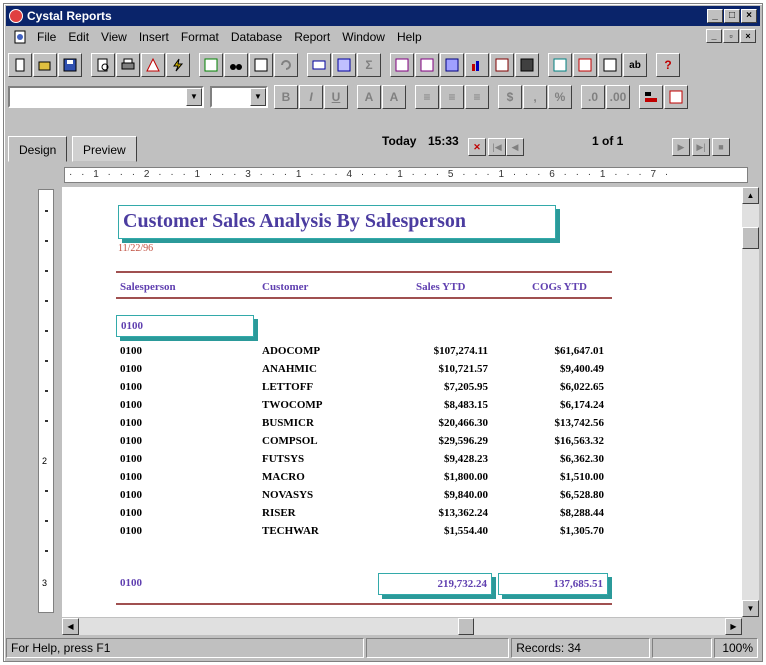 This screenshot has height=665, width=766. Describe the element at coordinates (185, 326) in the screenshot. I see `group-header-box: 0100` at that location.